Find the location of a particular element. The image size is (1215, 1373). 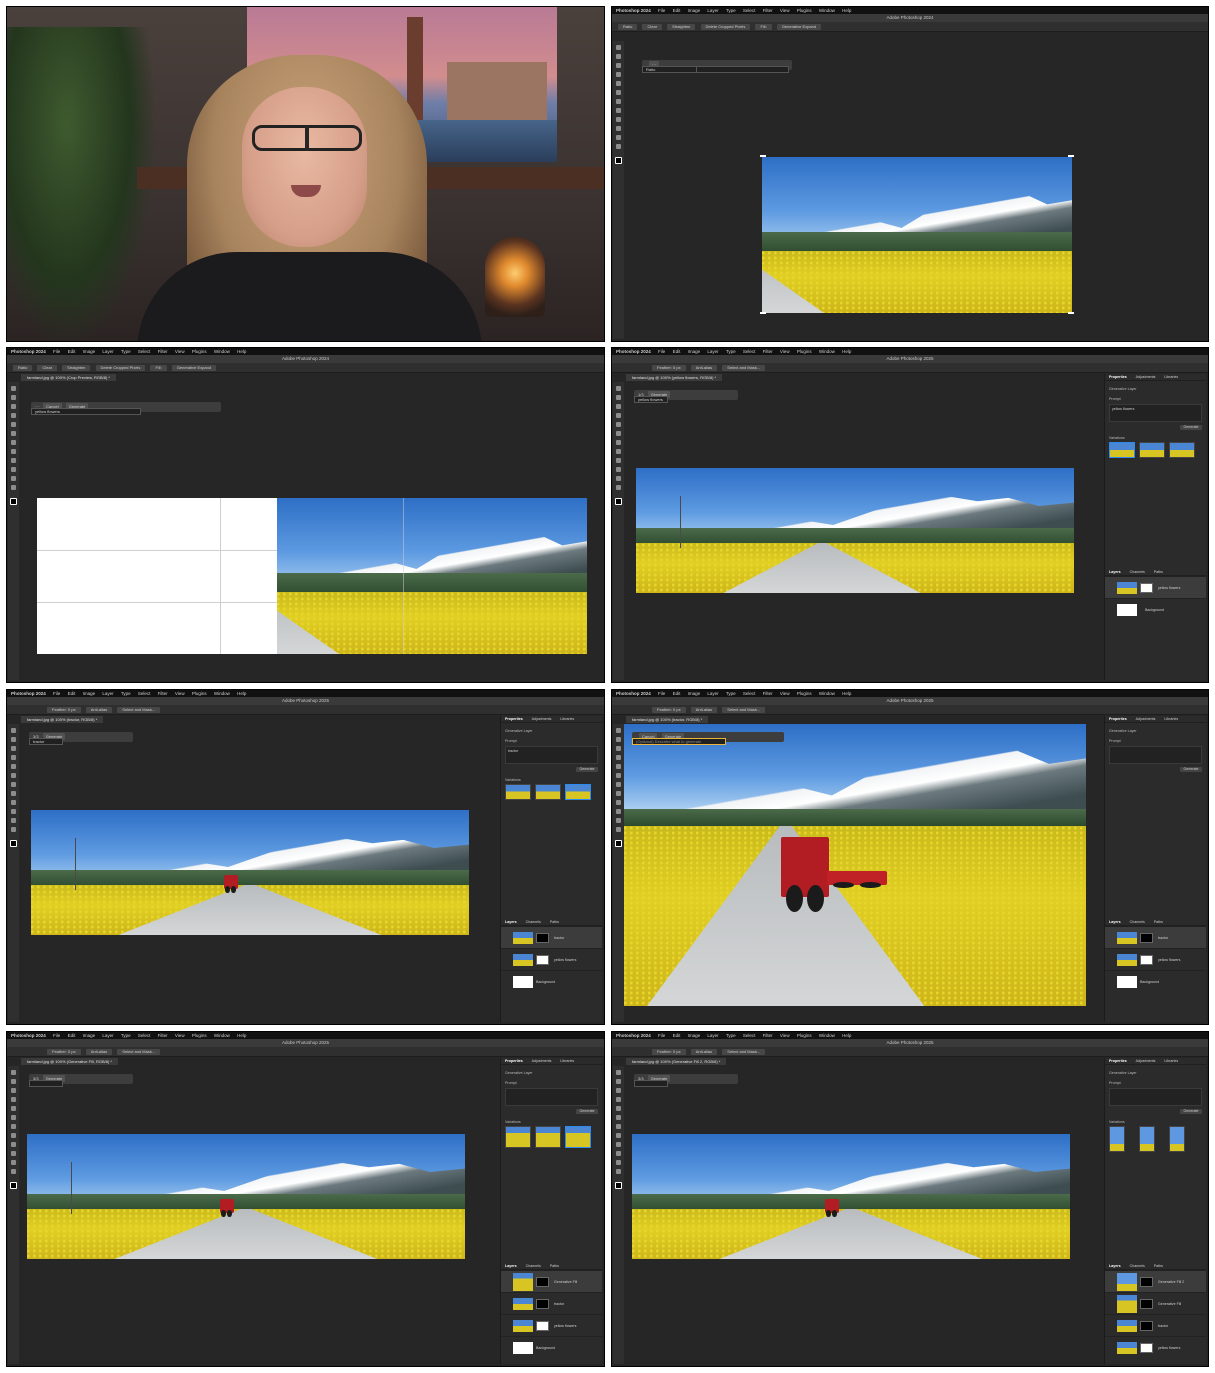

type-tool-icon is located at coordinates (618, 128).